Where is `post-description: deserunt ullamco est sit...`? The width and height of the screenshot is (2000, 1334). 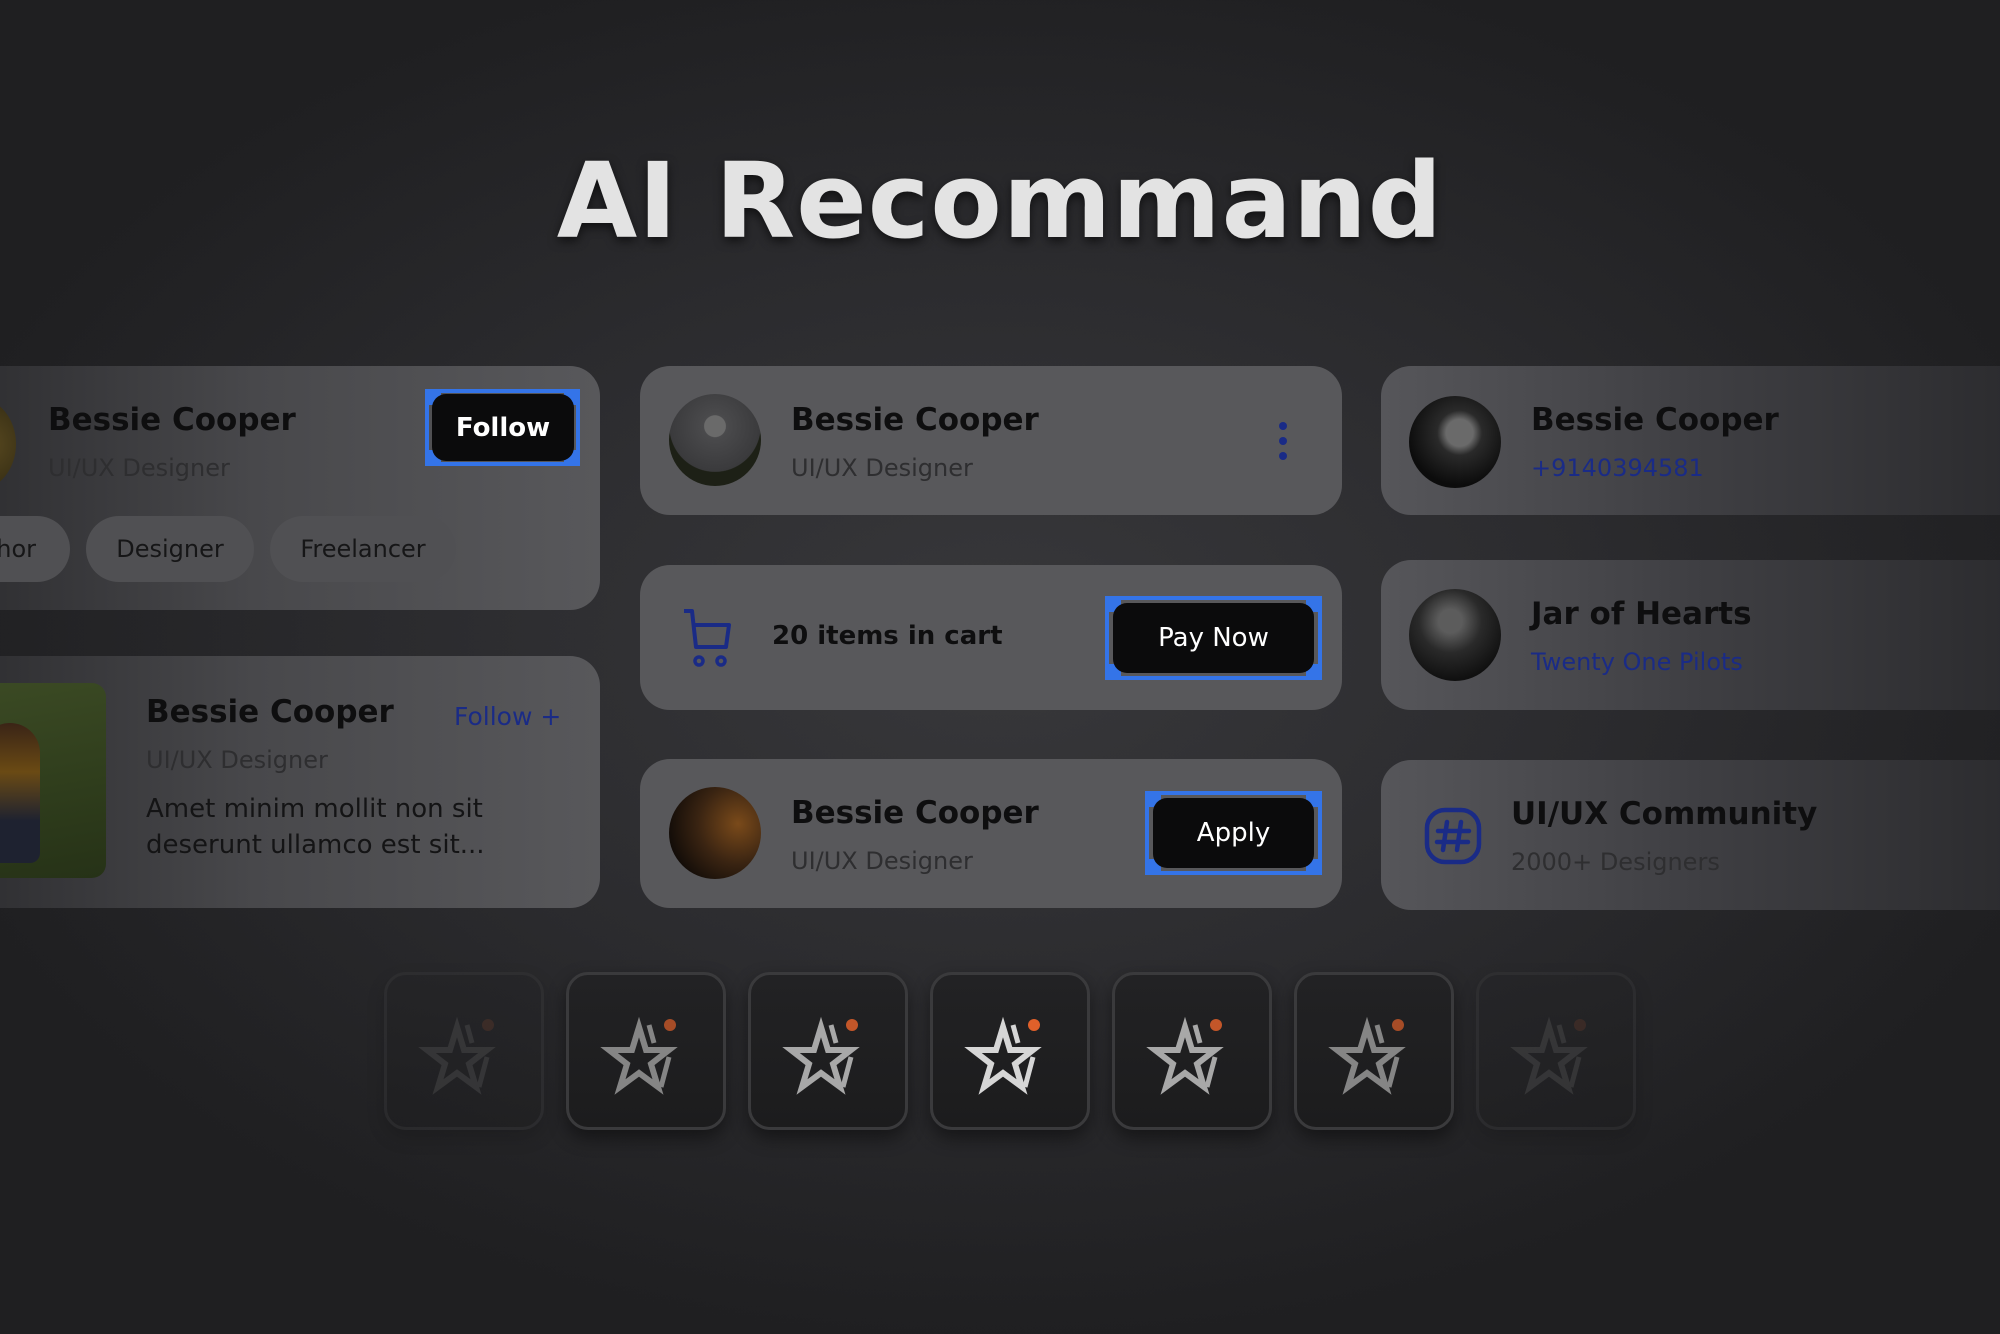
post-description: deserunt ullamco est sit... is located at coordinates (315, 845).